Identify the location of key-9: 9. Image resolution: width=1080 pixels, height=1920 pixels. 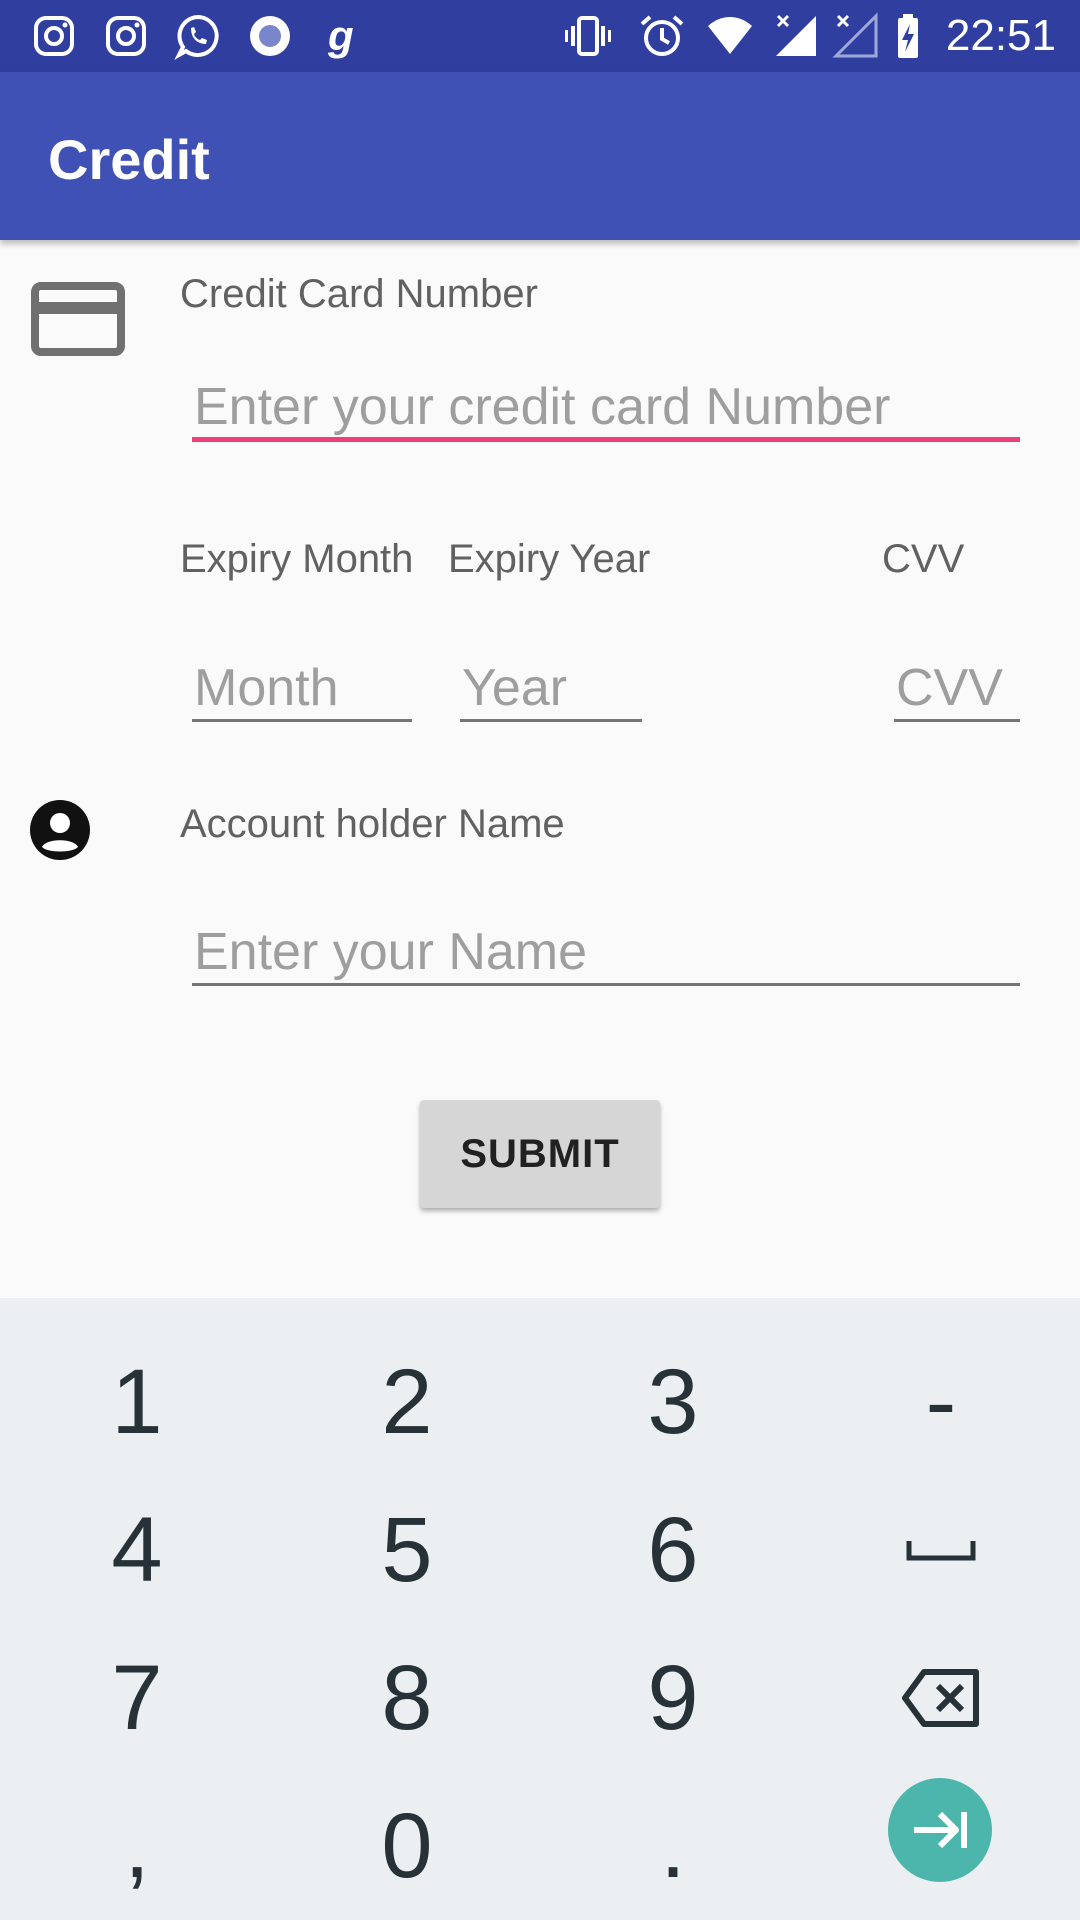
(673, 1698).